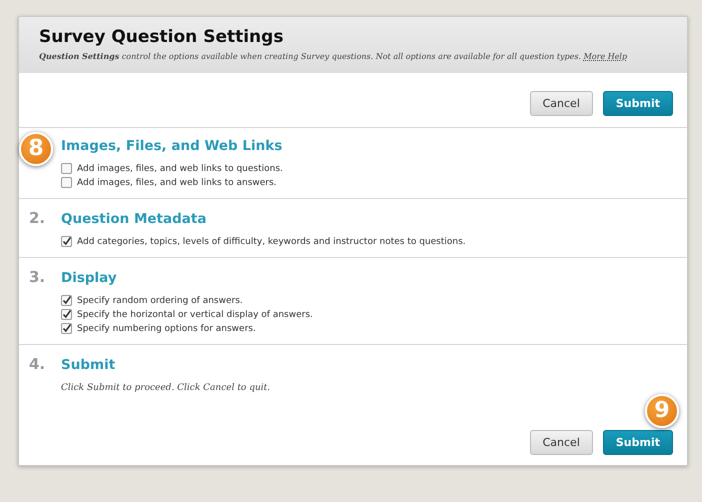 This screenshot has width=702, height=502. What do you see at coordinates (177, 183) in the screenshot?
I see `checkbox-label: Add images, files, and web links to answers.` at bounding box center [177, 183].